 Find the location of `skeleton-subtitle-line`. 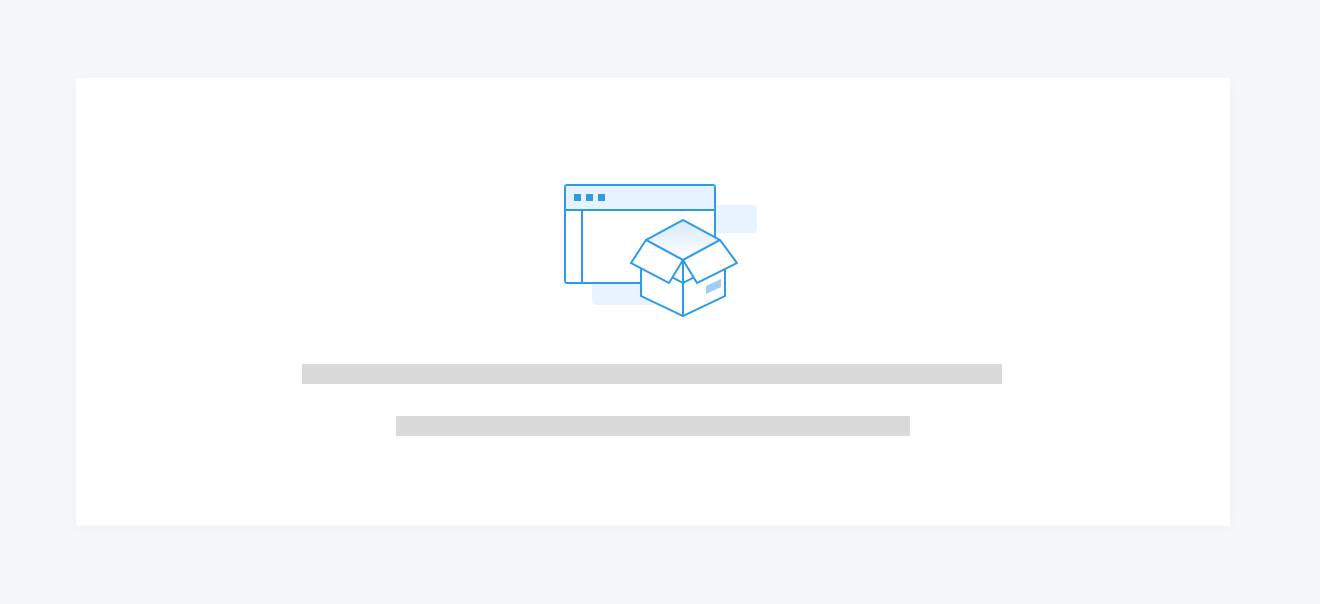

skeleton-subtitle-line is located at coordinates (653, 426).